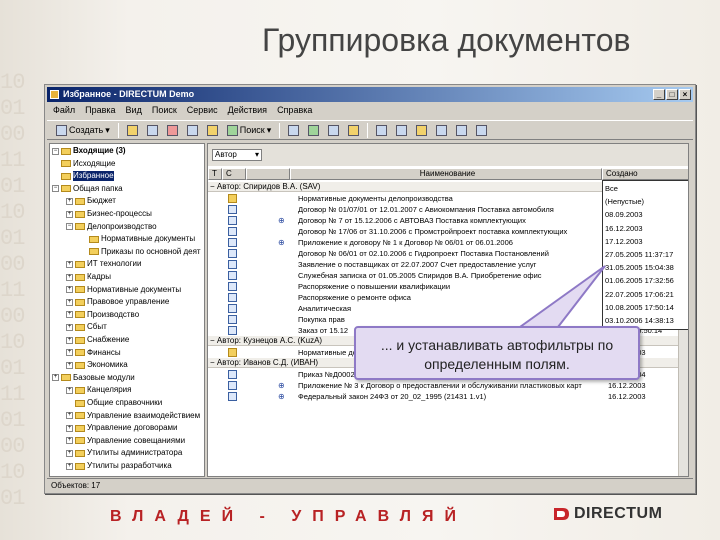 The height and width of the screenshot is (540, 720). Describe the element at coordinates (639, 254) in the screenshot. I see `autofilter-option: 27.05.2005 11:37:17` at that location.